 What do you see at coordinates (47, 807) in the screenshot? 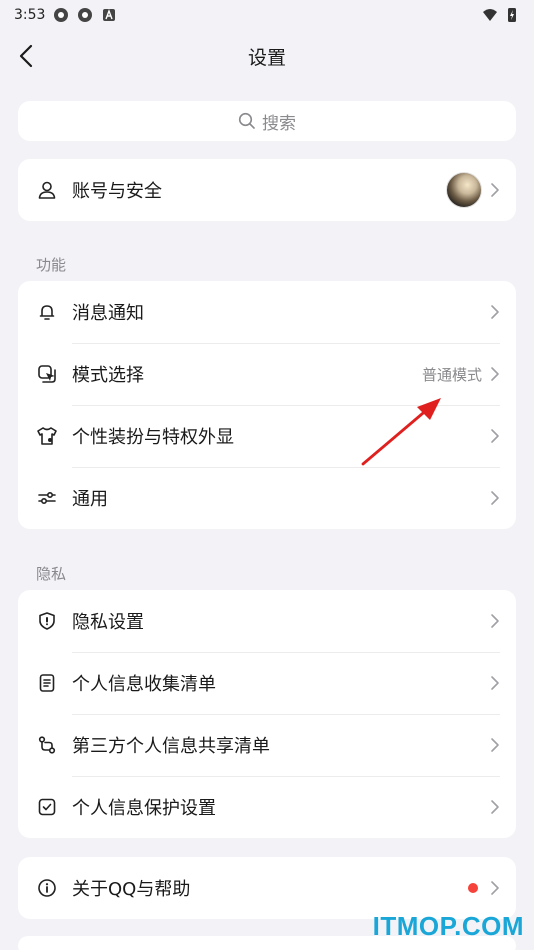
I see `checkbox-icon` at bounding box center [47, 807].